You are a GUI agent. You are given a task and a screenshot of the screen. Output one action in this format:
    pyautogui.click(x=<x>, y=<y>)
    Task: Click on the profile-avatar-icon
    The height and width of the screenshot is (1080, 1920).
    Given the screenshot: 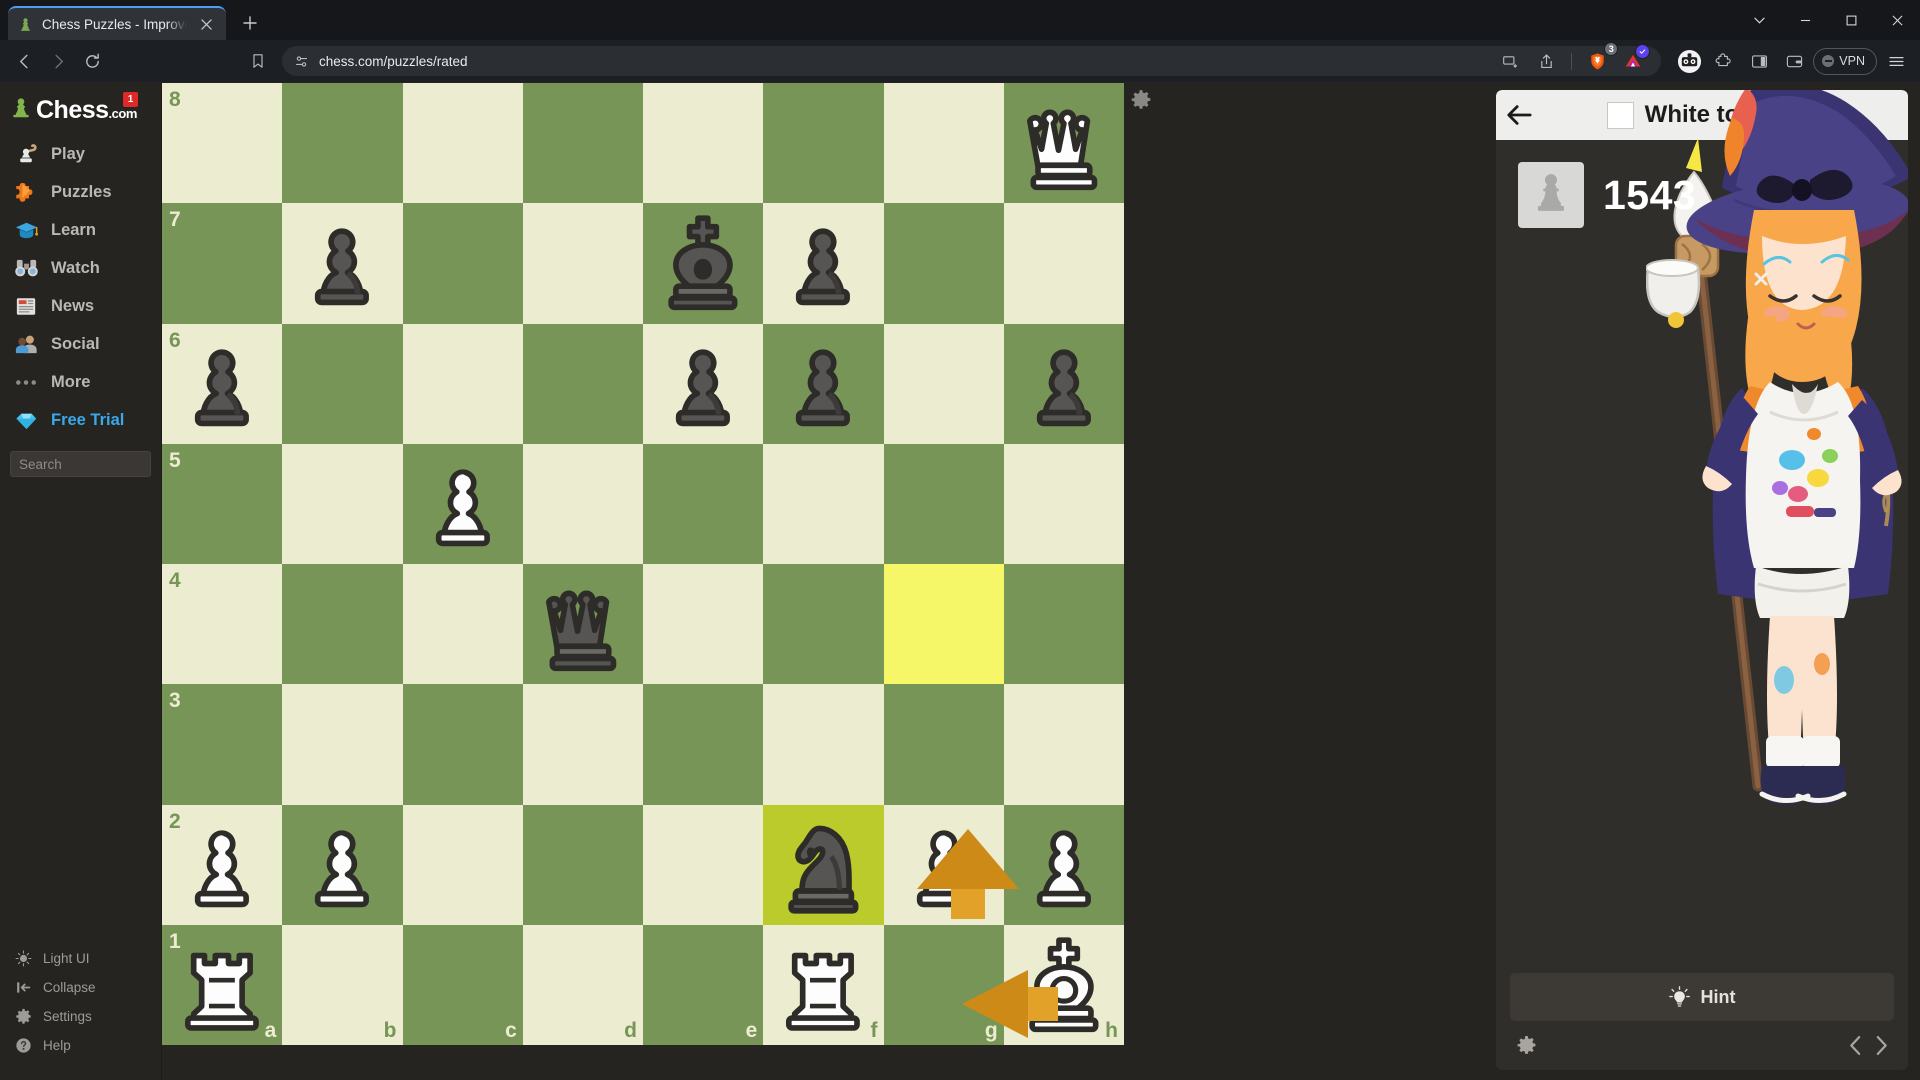 What is the action you would take?
    pyautogui.click(x=1689, y=61)
    